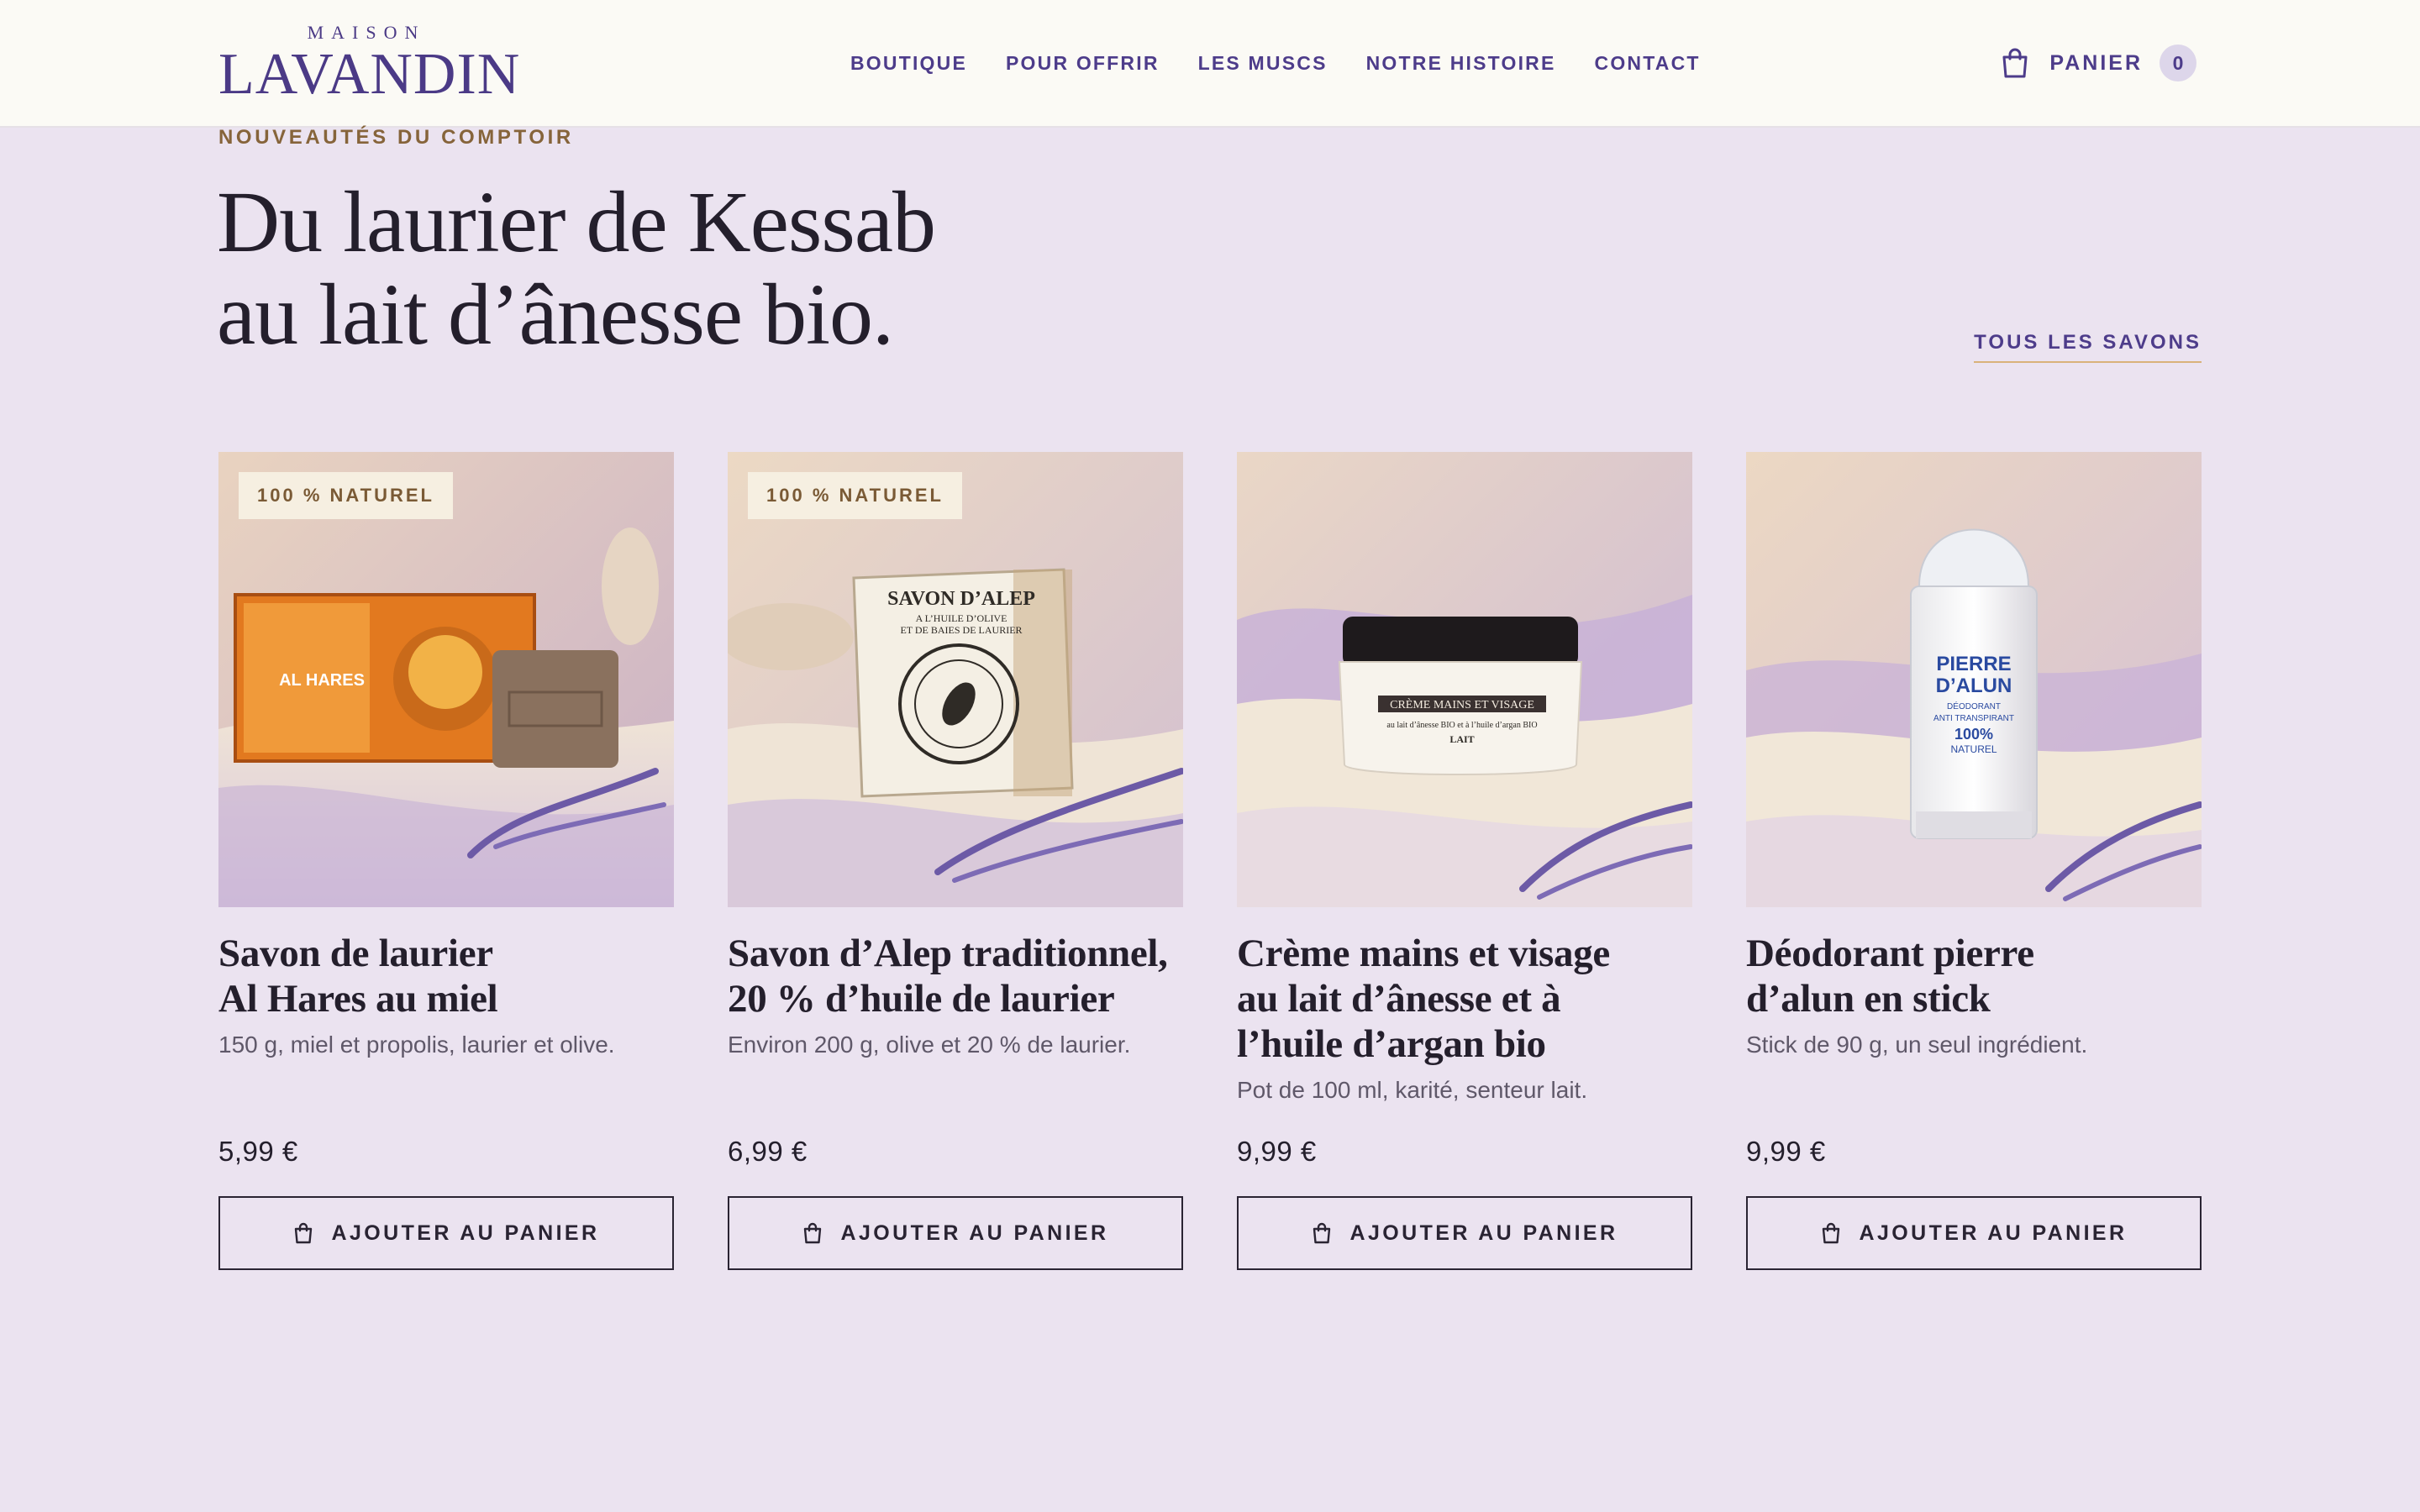 The width and height of the screenshot is (2420, 1512). What do you see at coordinates (576, 222) in the screenshot?
I see `headline-line-1: Du laurier de Kessab` at bounding box center [576, 222].